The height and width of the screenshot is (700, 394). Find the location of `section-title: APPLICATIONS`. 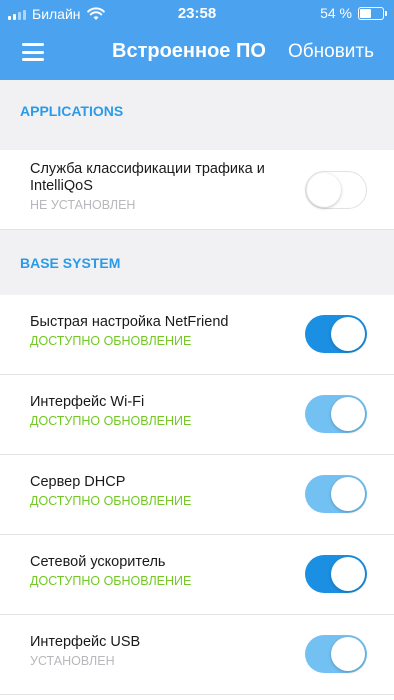

section-title: APPLICATIONS is located at coordinates (72, 111).